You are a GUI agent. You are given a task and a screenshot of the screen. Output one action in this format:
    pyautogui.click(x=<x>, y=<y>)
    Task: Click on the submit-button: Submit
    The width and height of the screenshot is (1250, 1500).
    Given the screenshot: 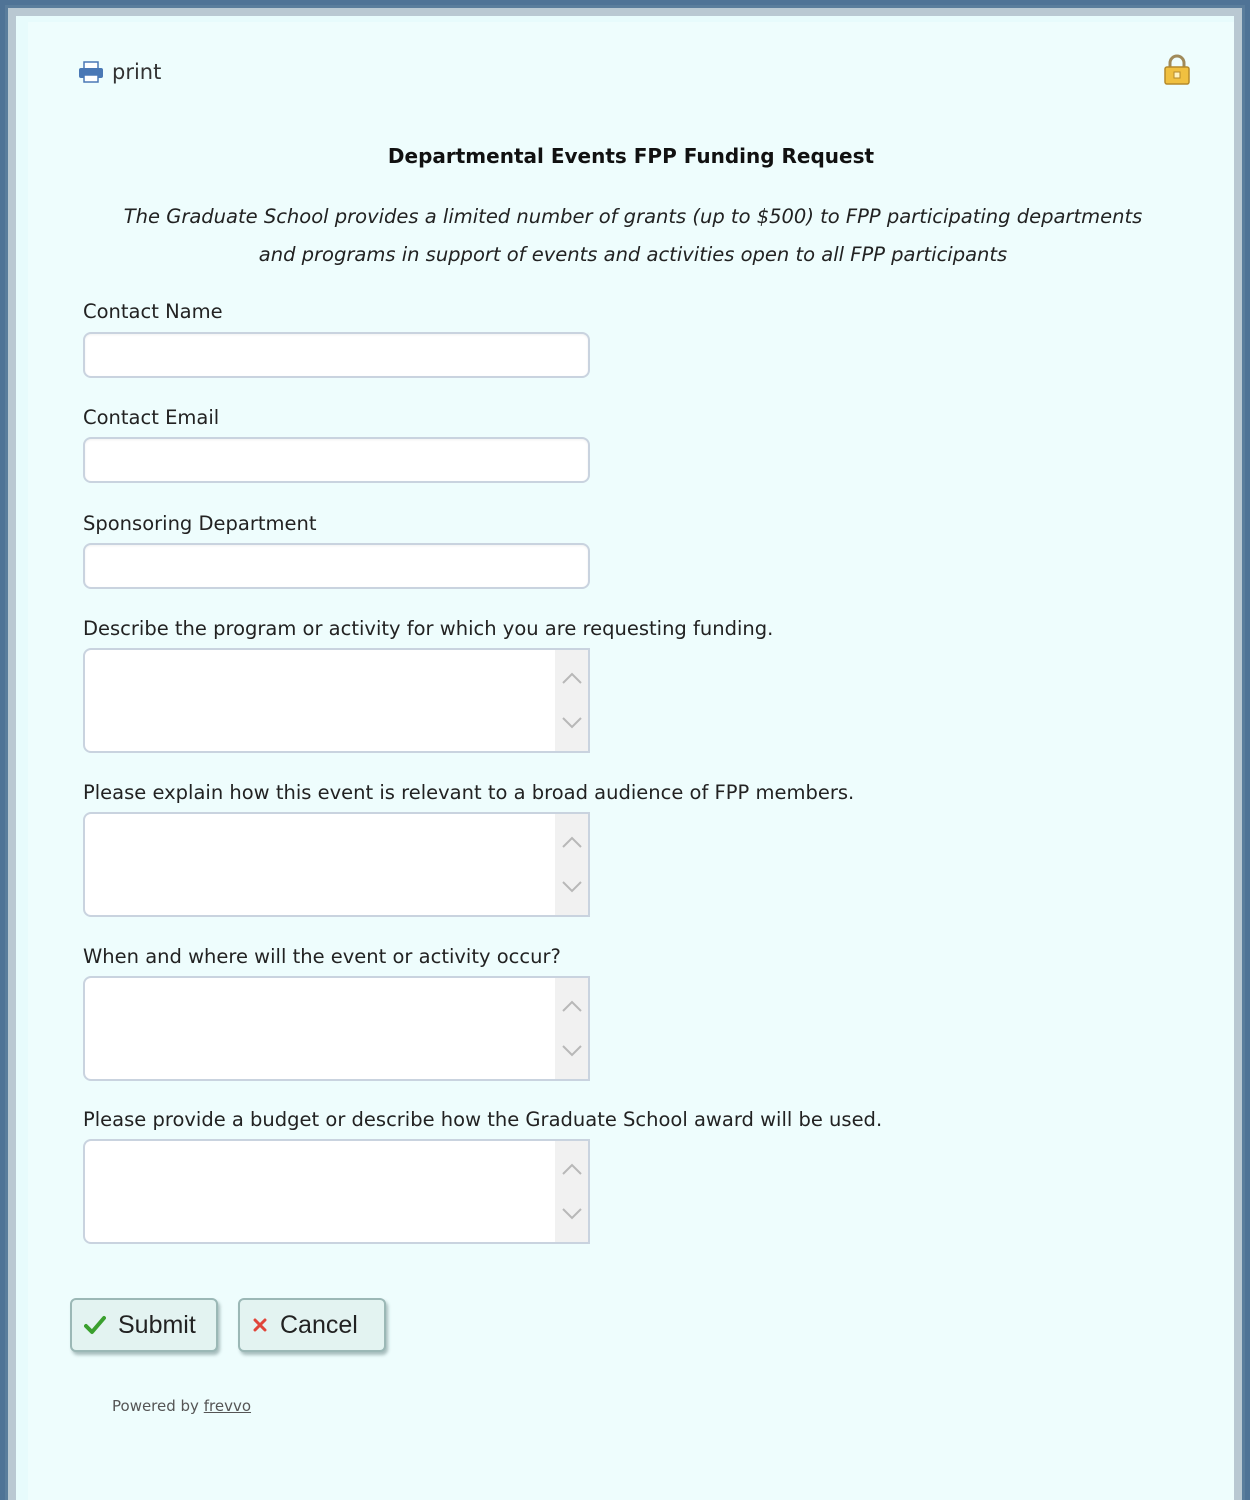 What is the action you would take?
    pyautogui.click(x=144, y=1325)
    